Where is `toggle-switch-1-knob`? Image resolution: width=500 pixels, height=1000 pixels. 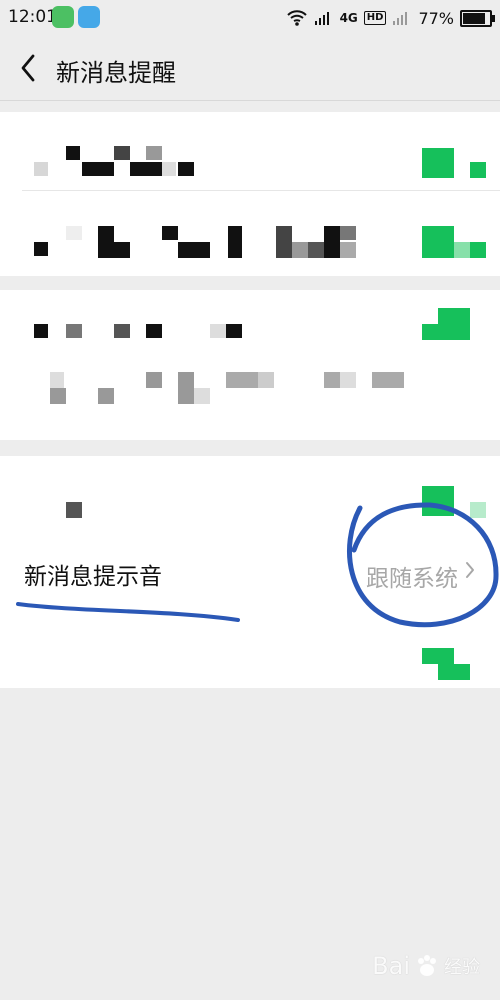
toggle-switch-1-knob is located at coordinates (478, 170).